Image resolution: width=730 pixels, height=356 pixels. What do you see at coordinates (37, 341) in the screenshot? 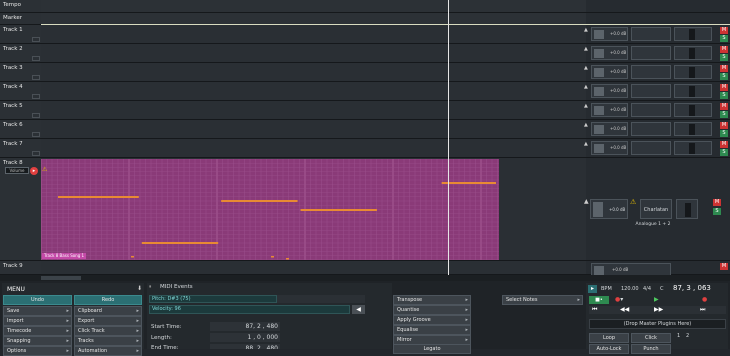
I see `menu-left-item: Snapping ▸` at bounding box center [37, 341].